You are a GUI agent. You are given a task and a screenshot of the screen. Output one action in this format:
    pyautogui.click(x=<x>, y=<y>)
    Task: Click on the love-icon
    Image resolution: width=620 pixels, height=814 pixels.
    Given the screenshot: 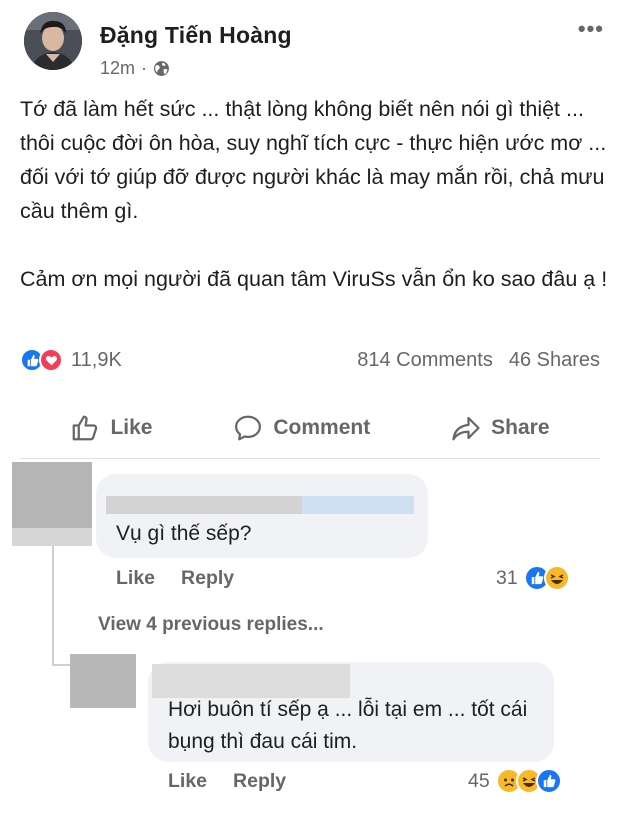 What is the action you would take?
    pyautogui.click(x=51, y=360)
    